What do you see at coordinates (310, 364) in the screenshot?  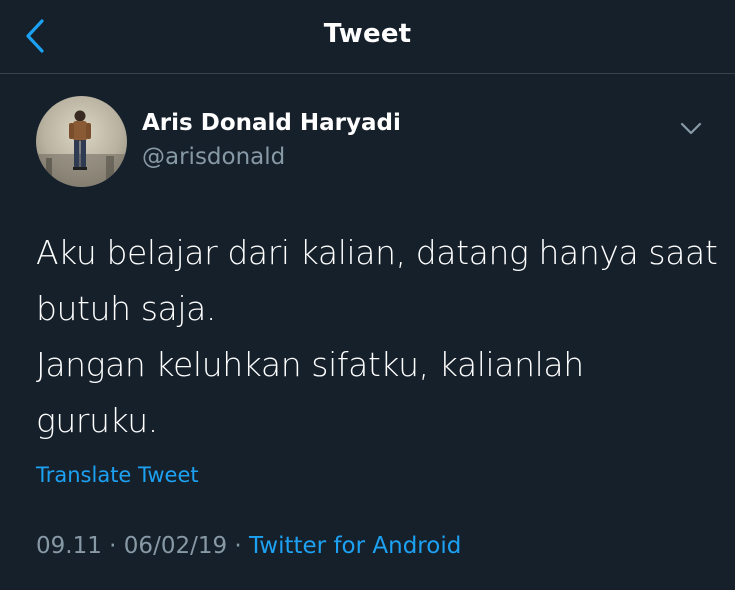 I see `tweet-text-line: Jangan keluhkan sifatku, kalianlah` at bounding box center [310, 364].